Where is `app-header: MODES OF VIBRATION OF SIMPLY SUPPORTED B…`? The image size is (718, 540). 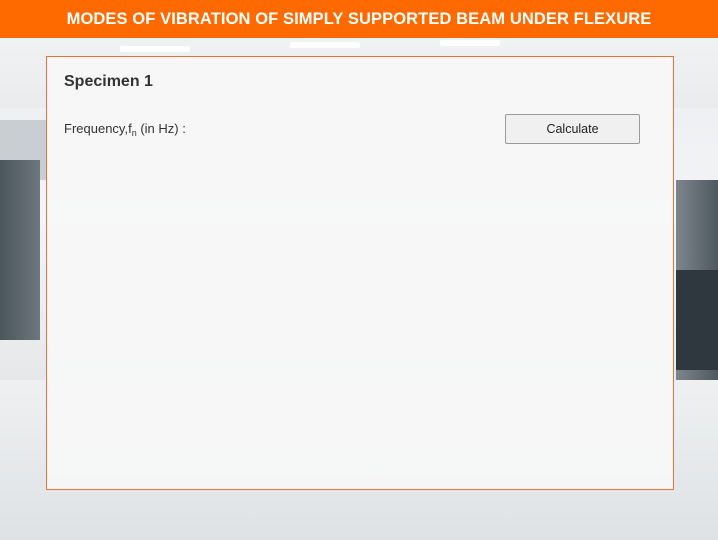
app-header: MODES OF VIBRATION OF SIMPLY SUPPORTED B… is located at coordinates (359, 19).